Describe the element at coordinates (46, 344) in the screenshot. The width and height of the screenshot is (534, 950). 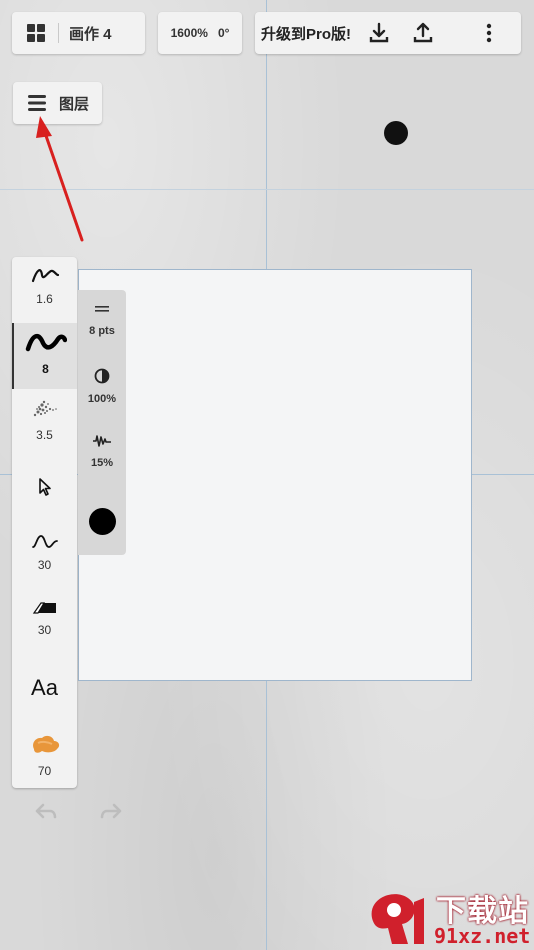
I see `brush-stroke-icon` at that location.